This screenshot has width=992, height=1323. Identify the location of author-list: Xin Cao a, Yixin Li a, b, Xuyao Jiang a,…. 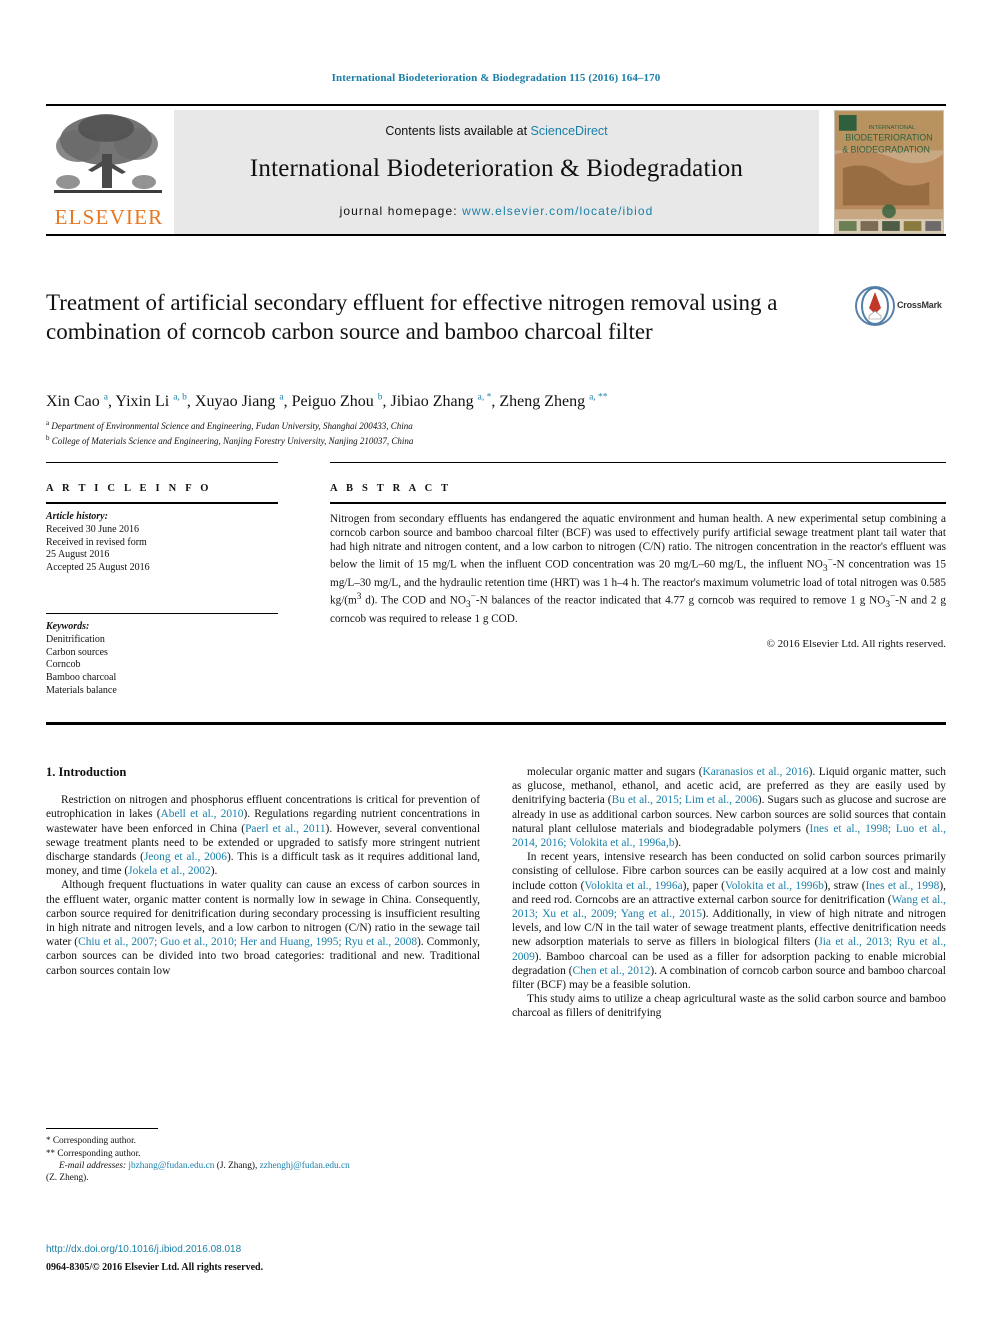
(486, 402).